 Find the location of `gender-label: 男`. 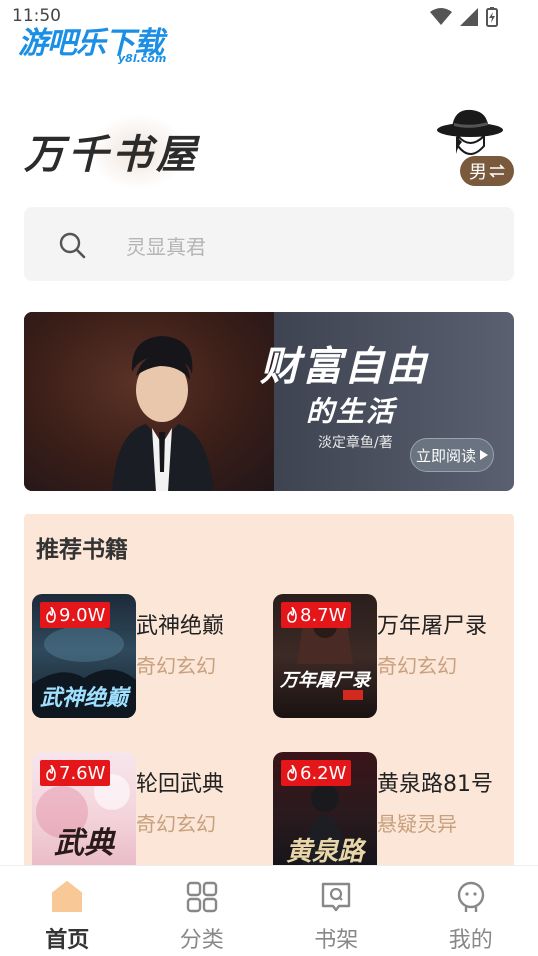

gender-label: 男 is located at coordinates (478, 172).